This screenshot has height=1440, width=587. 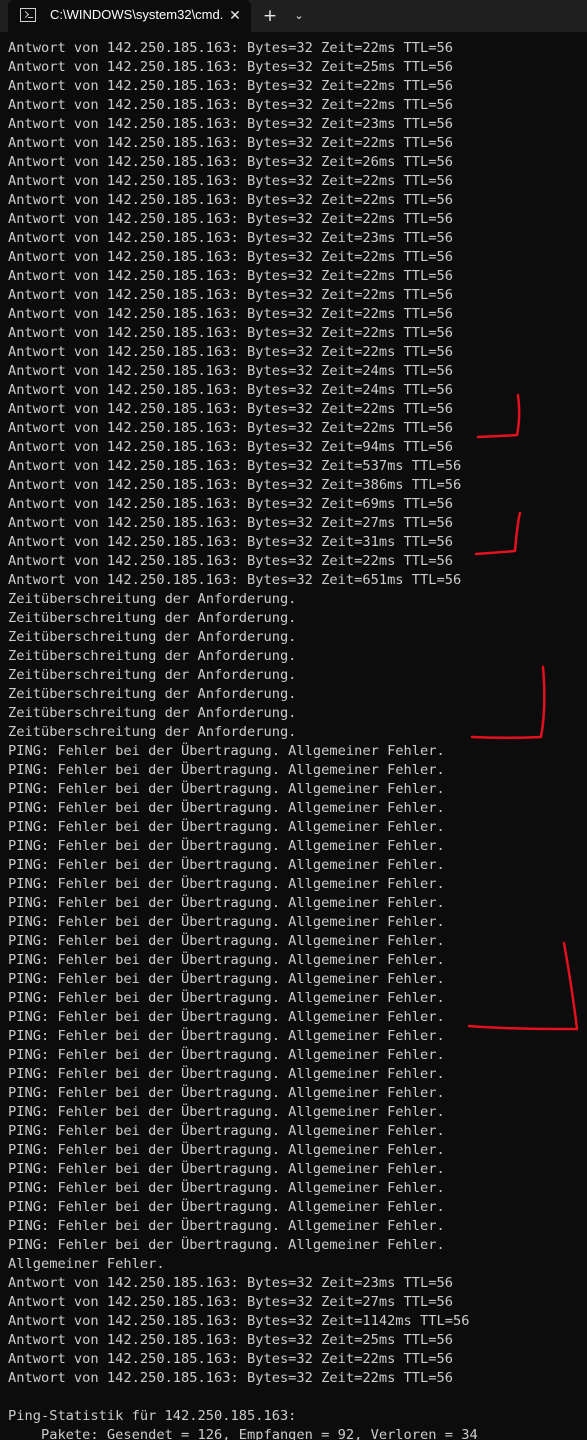 I want to click on cmd-console-icon, so click(x=28, y=15).